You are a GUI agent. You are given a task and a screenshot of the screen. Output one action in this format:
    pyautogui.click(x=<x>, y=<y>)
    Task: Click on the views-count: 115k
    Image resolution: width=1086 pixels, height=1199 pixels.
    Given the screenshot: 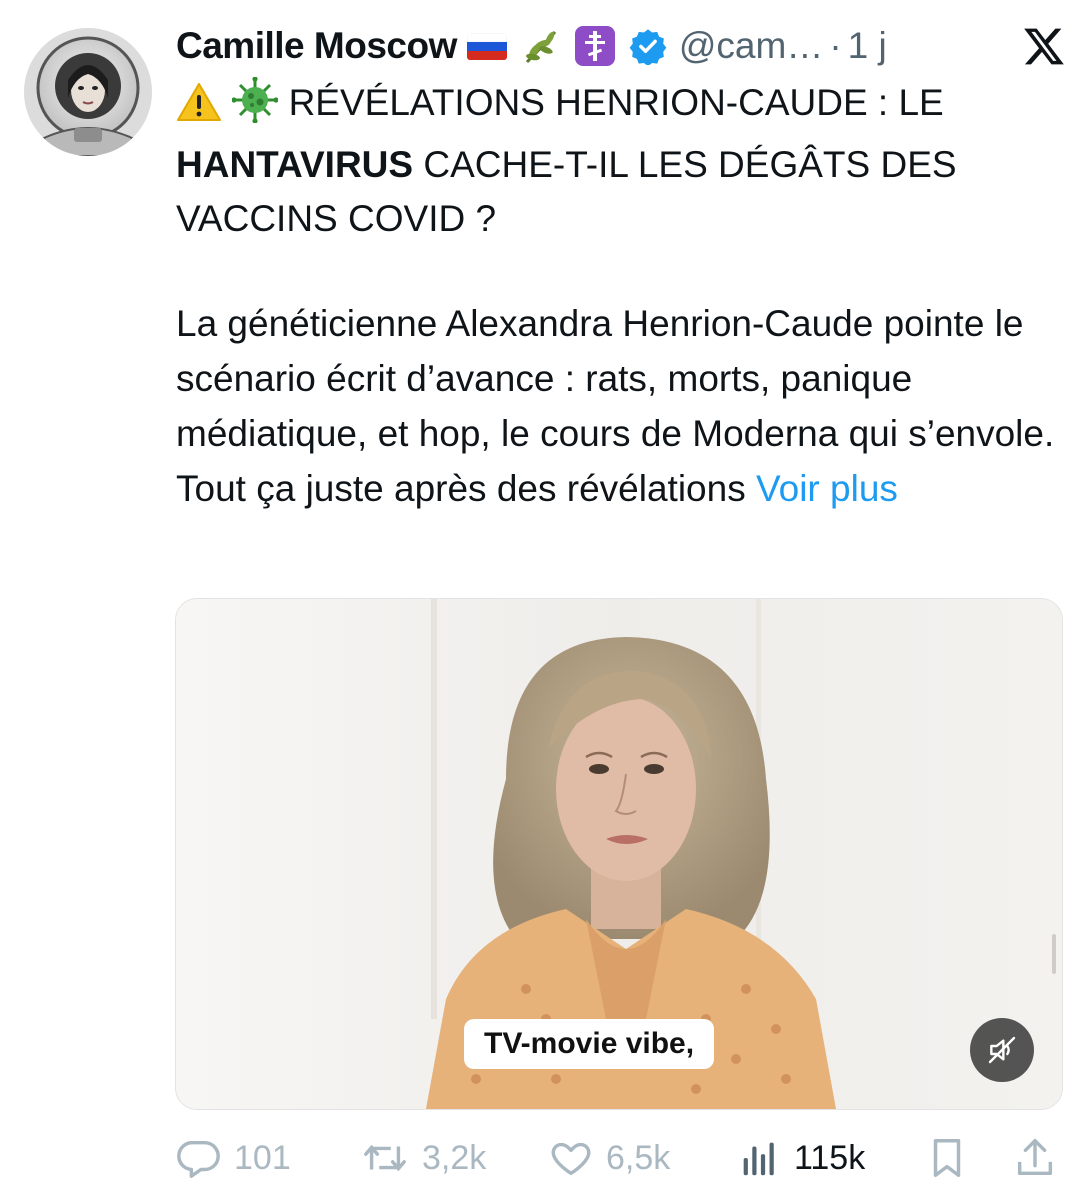 What is the action you would take?
    pyautogui.click(x=830, y=1157)
    